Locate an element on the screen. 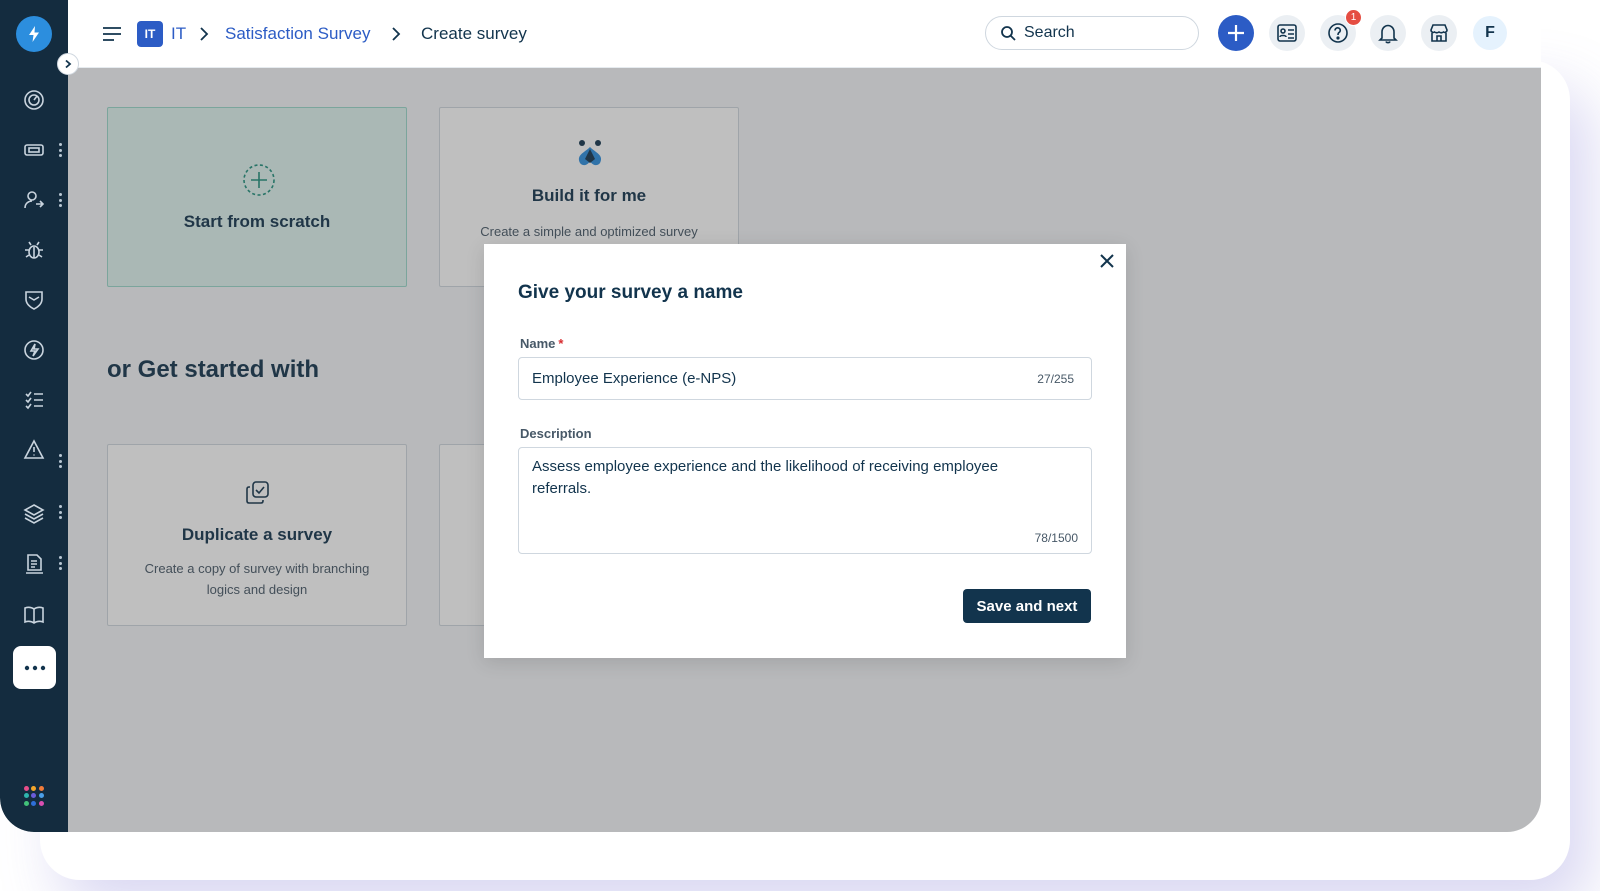 Image resolution: width=1600 pixels, height=891 pixels. problems-icon is located at coordinates (34, 250).